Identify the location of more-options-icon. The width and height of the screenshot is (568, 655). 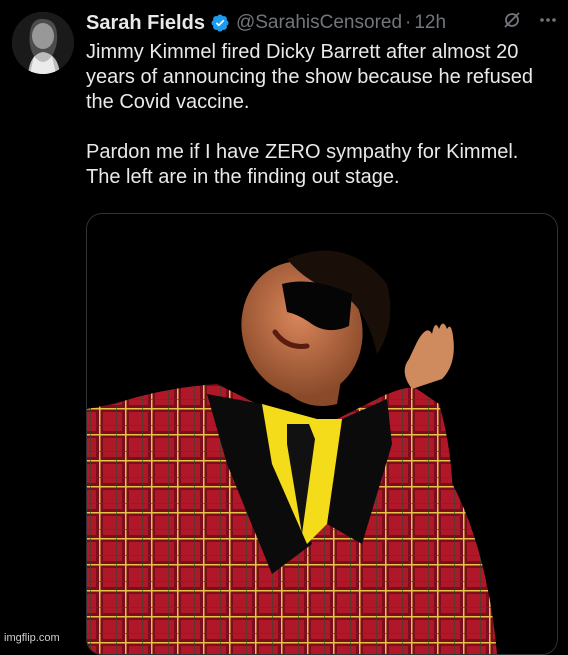
(548, 22).